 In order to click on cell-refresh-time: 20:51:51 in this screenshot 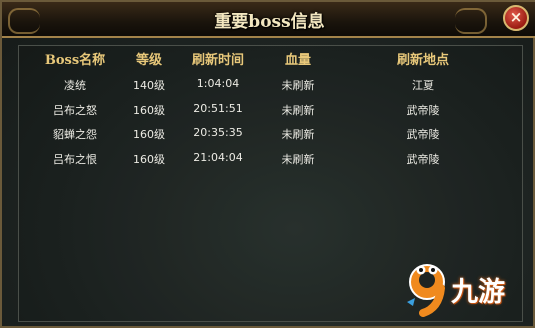, I will do `click(218, 108)`.